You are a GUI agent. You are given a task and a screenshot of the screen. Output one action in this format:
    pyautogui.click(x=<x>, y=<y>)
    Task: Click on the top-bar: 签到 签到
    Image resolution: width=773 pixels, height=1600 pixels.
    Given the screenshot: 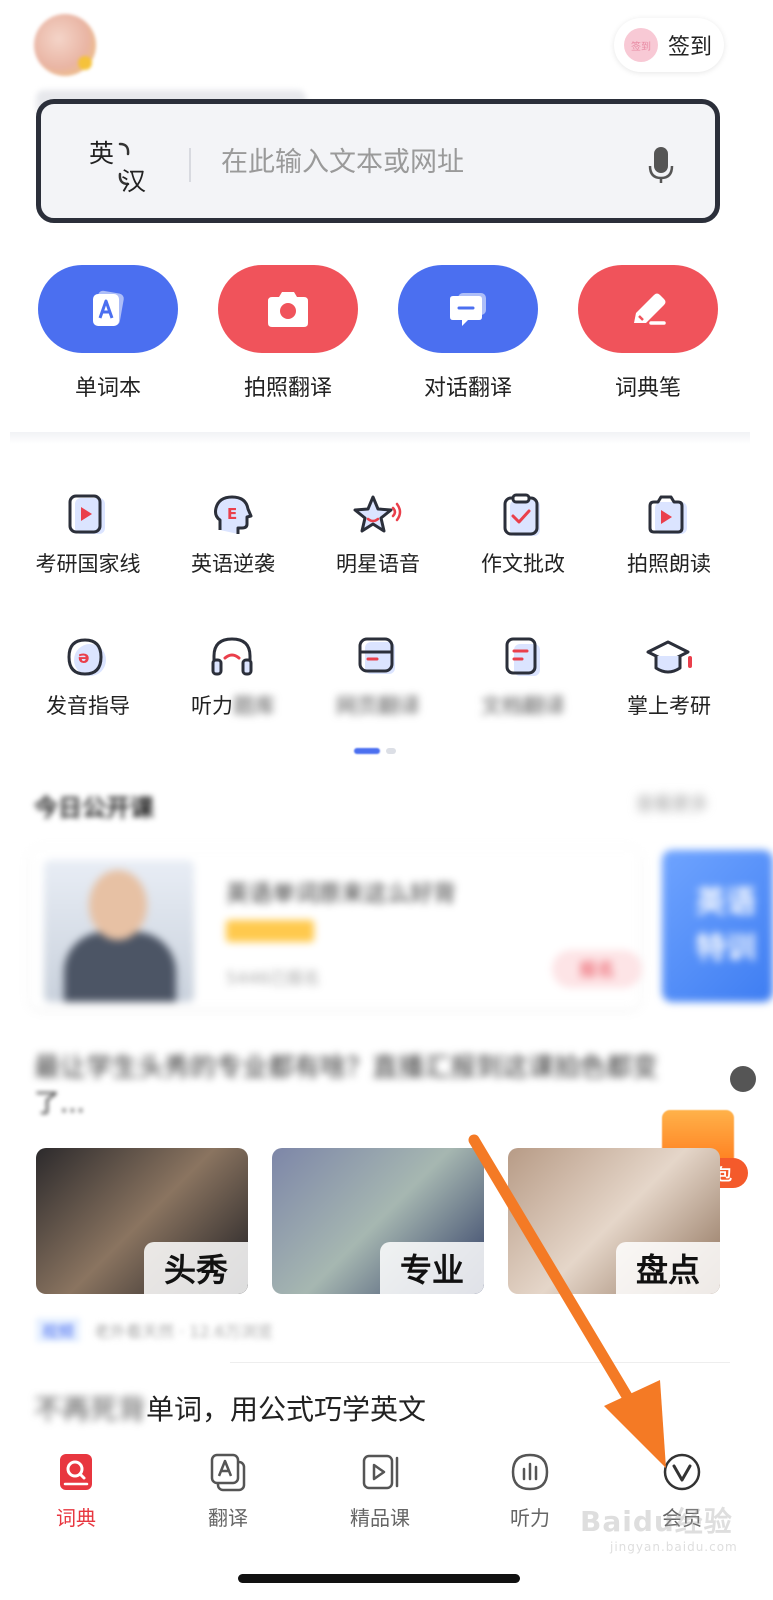 What is the action you would take?
    pyautogui.click(x=386, y=47)
    